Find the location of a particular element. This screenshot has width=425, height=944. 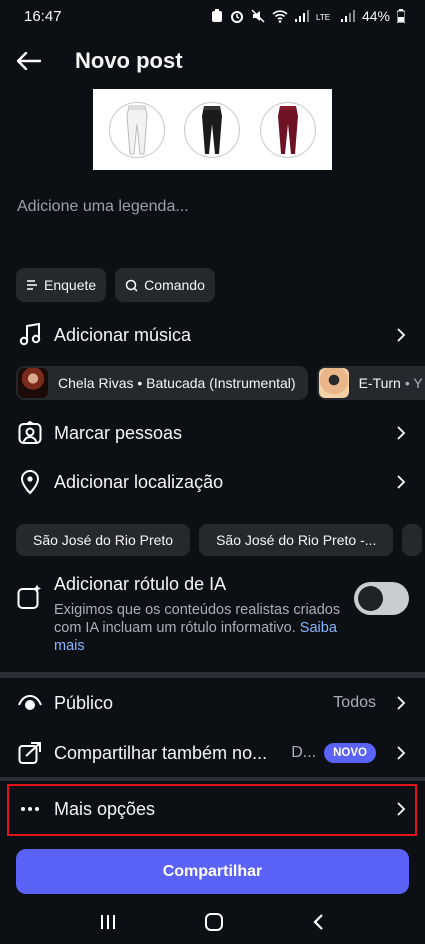

svg-text: LTE is located at coordinates (323, 17).